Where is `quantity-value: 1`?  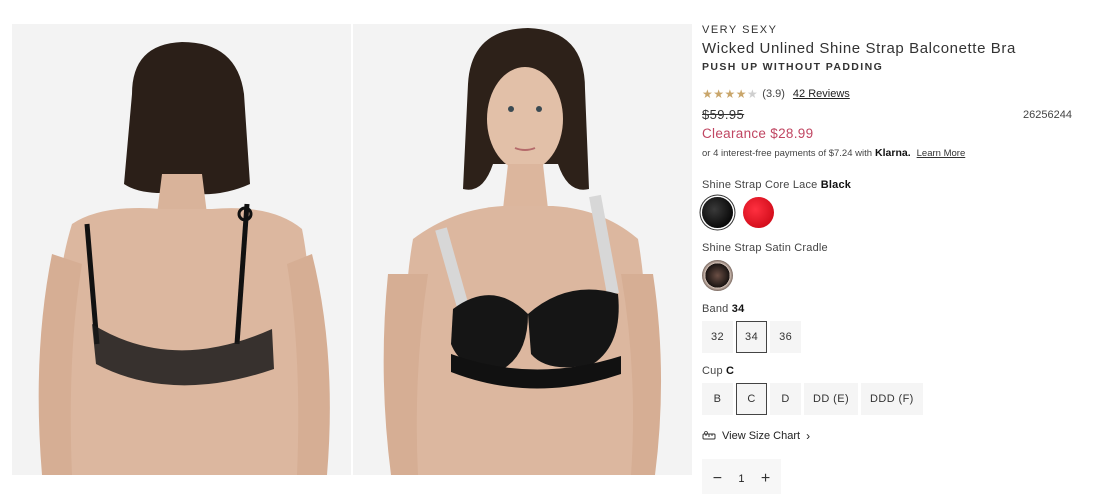
quantity-value: 1 is located at coordinates (741, 479).